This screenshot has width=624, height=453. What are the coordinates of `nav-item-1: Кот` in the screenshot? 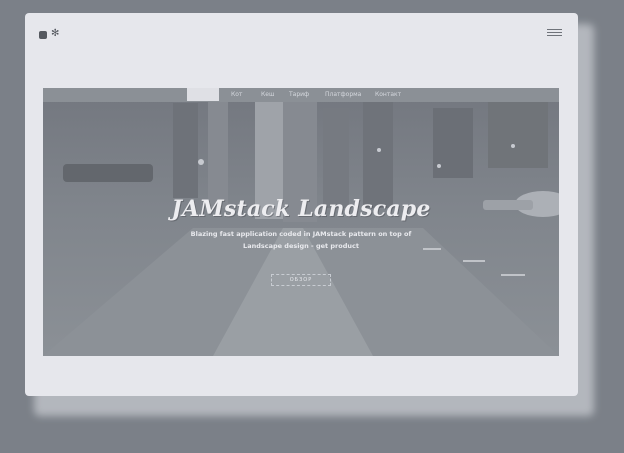 It's located at (236, 95).